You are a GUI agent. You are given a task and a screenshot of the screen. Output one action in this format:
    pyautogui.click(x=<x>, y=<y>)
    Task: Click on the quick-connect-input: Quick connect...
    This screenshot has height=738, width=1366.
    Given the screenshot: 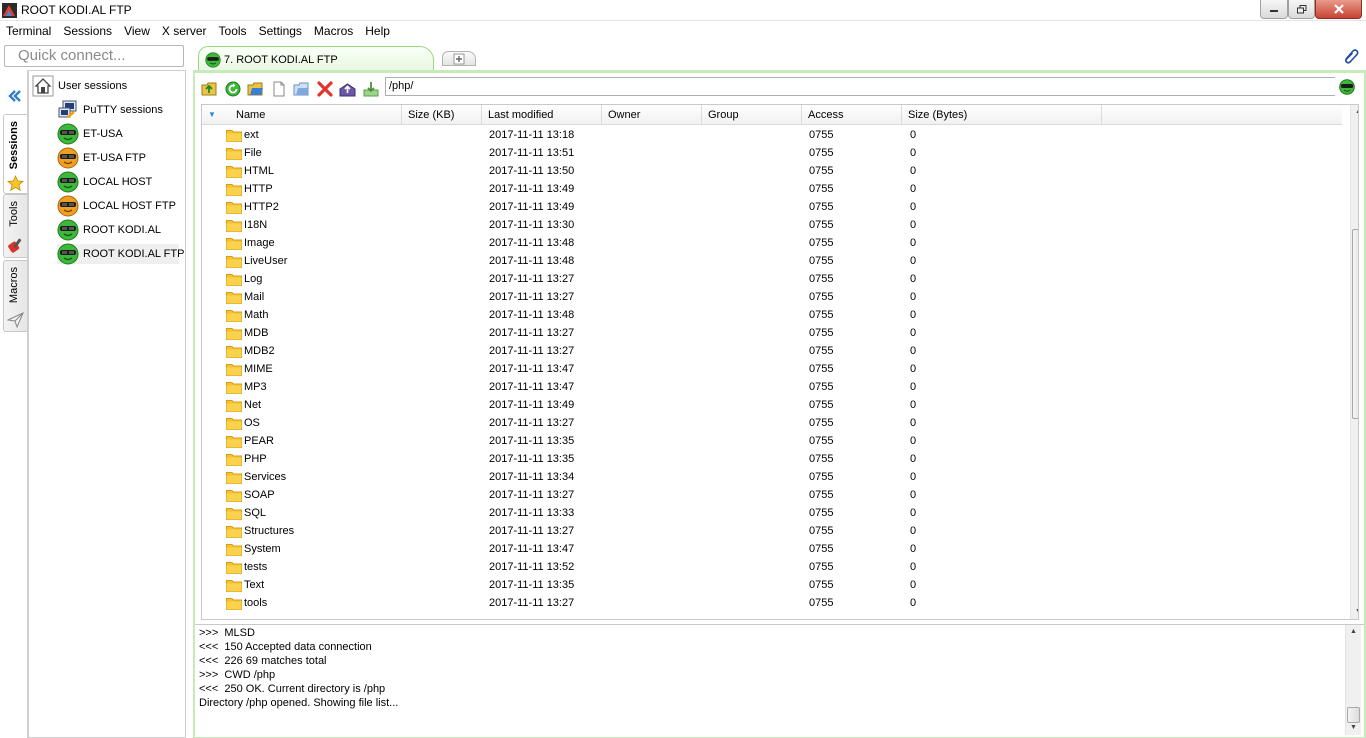 What is the action you would take?
    pyautogui.click(x=94, y=56)
    